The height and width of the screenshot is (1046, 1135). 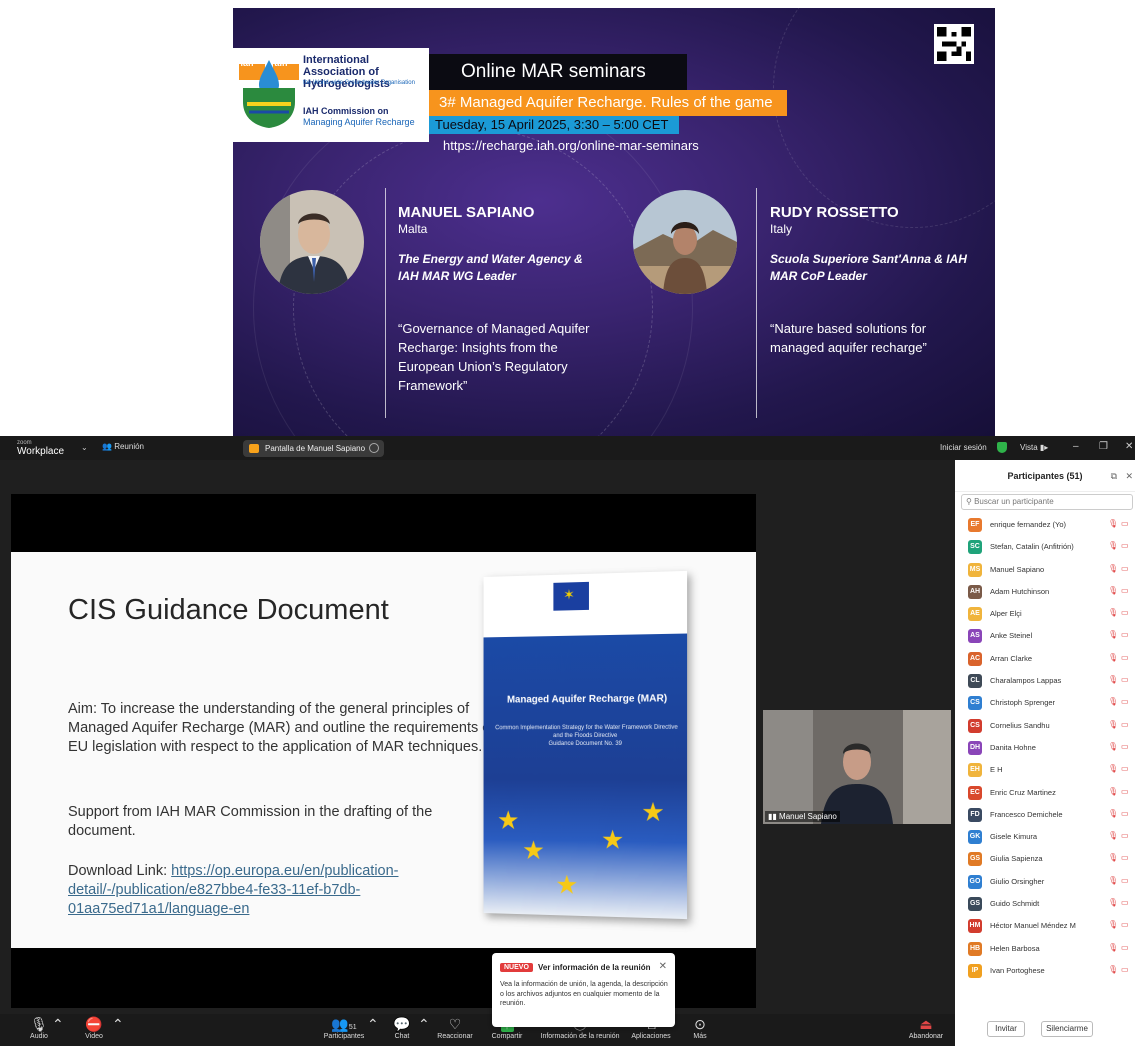 What do you see at coordinates (685, 242) in the screenshot?
I see `speaker-photo-rossetto` at bounding box center [685, 242].